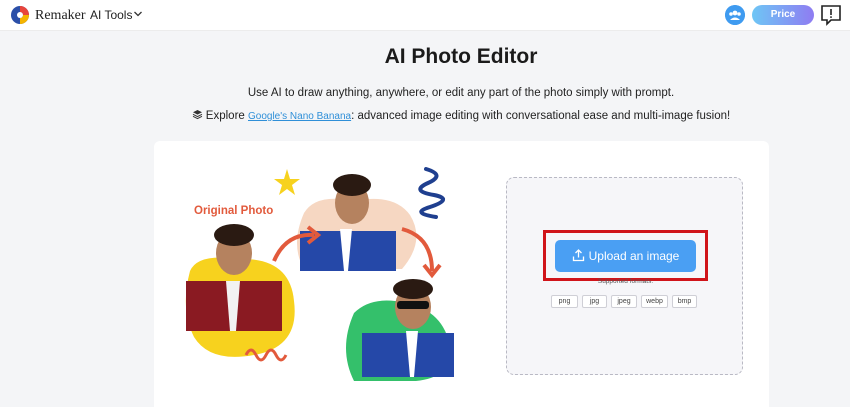 The height and width of the screenshot is (407, 850). What do you see at coordinates (735, 15) in the screenshot?
I see `community-icon` at bounding box center [735, 15].